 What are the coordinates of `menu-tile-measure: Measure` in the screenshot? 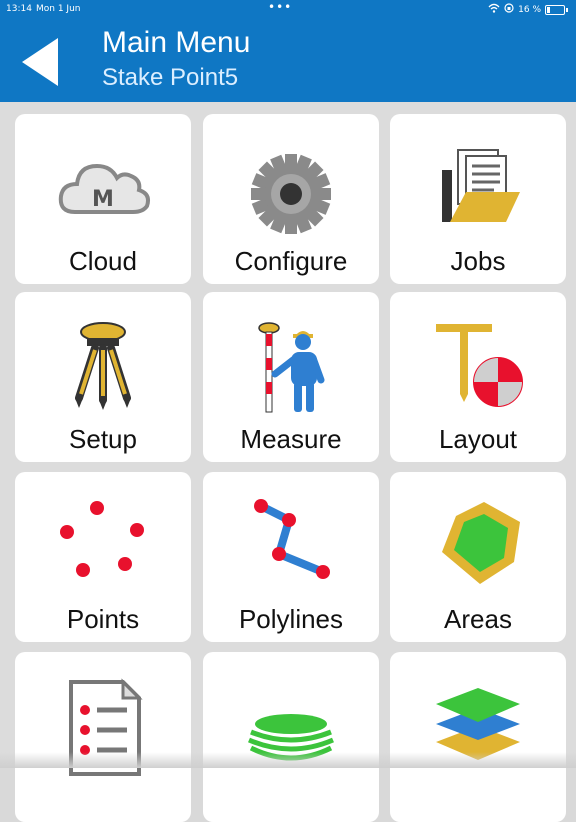 It's located at (291, 377).